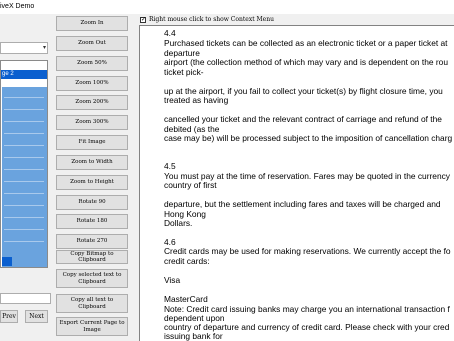 This screenshot has width=454, height=341. What do you see at coordinates (24, 65) in the screenshot?
I see `list-item` at bounding box center [24, 65].